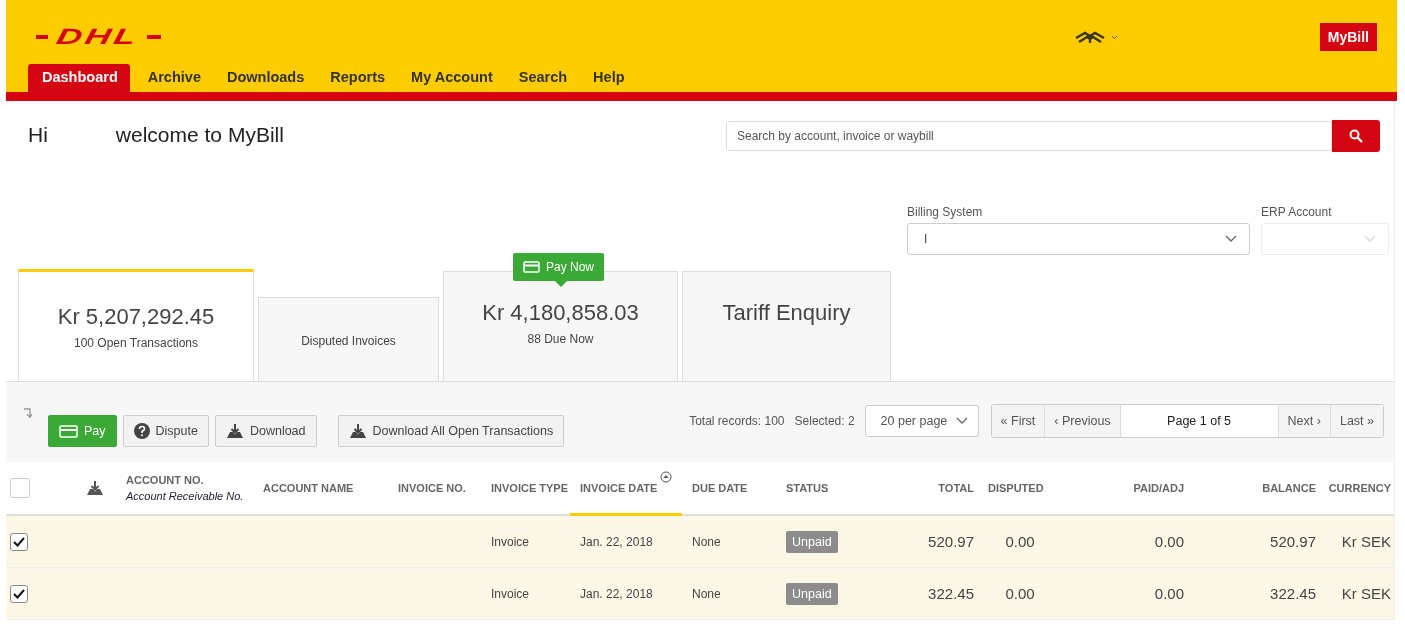 This screenshot has width=1405, height=628. Describe the element at coordinates (1289, 488) in the screenshot. I see `column-header: BALANCE` at that location.